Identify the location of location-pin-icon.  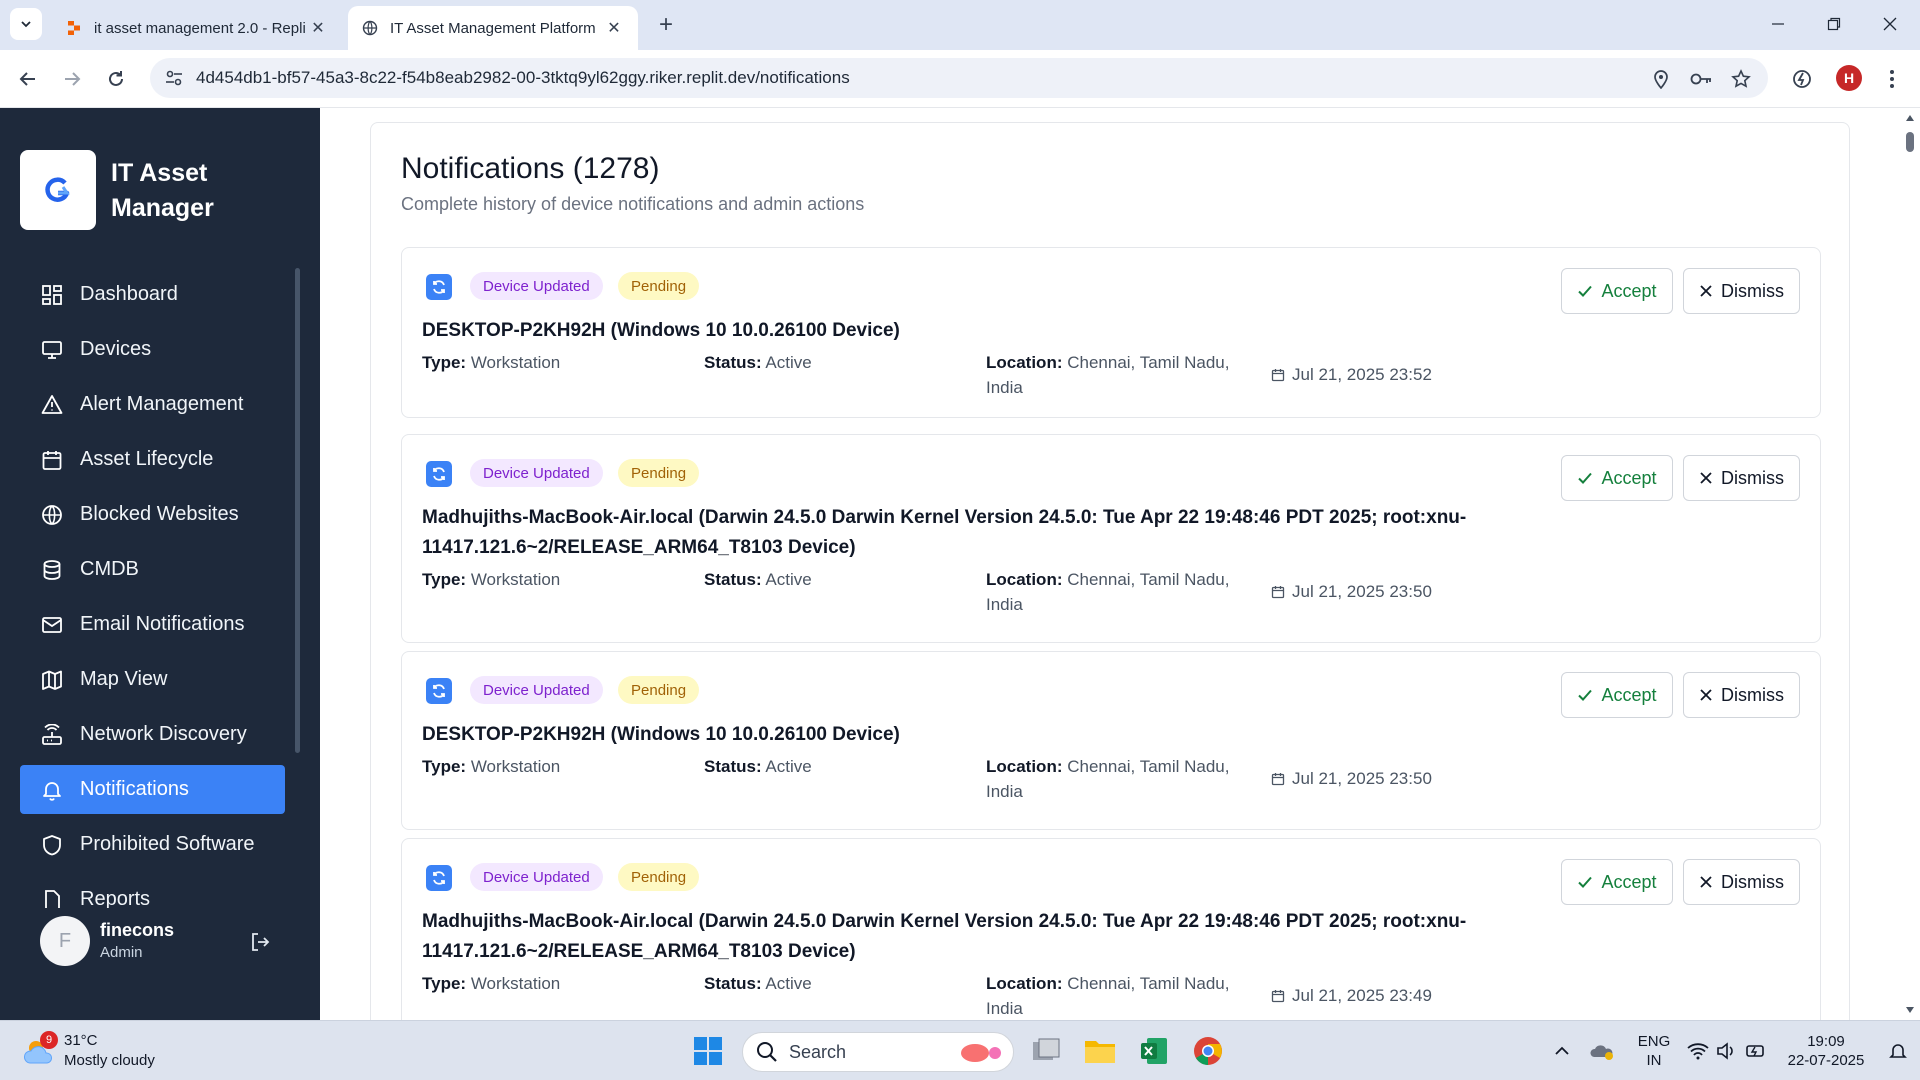
(1661, 79).